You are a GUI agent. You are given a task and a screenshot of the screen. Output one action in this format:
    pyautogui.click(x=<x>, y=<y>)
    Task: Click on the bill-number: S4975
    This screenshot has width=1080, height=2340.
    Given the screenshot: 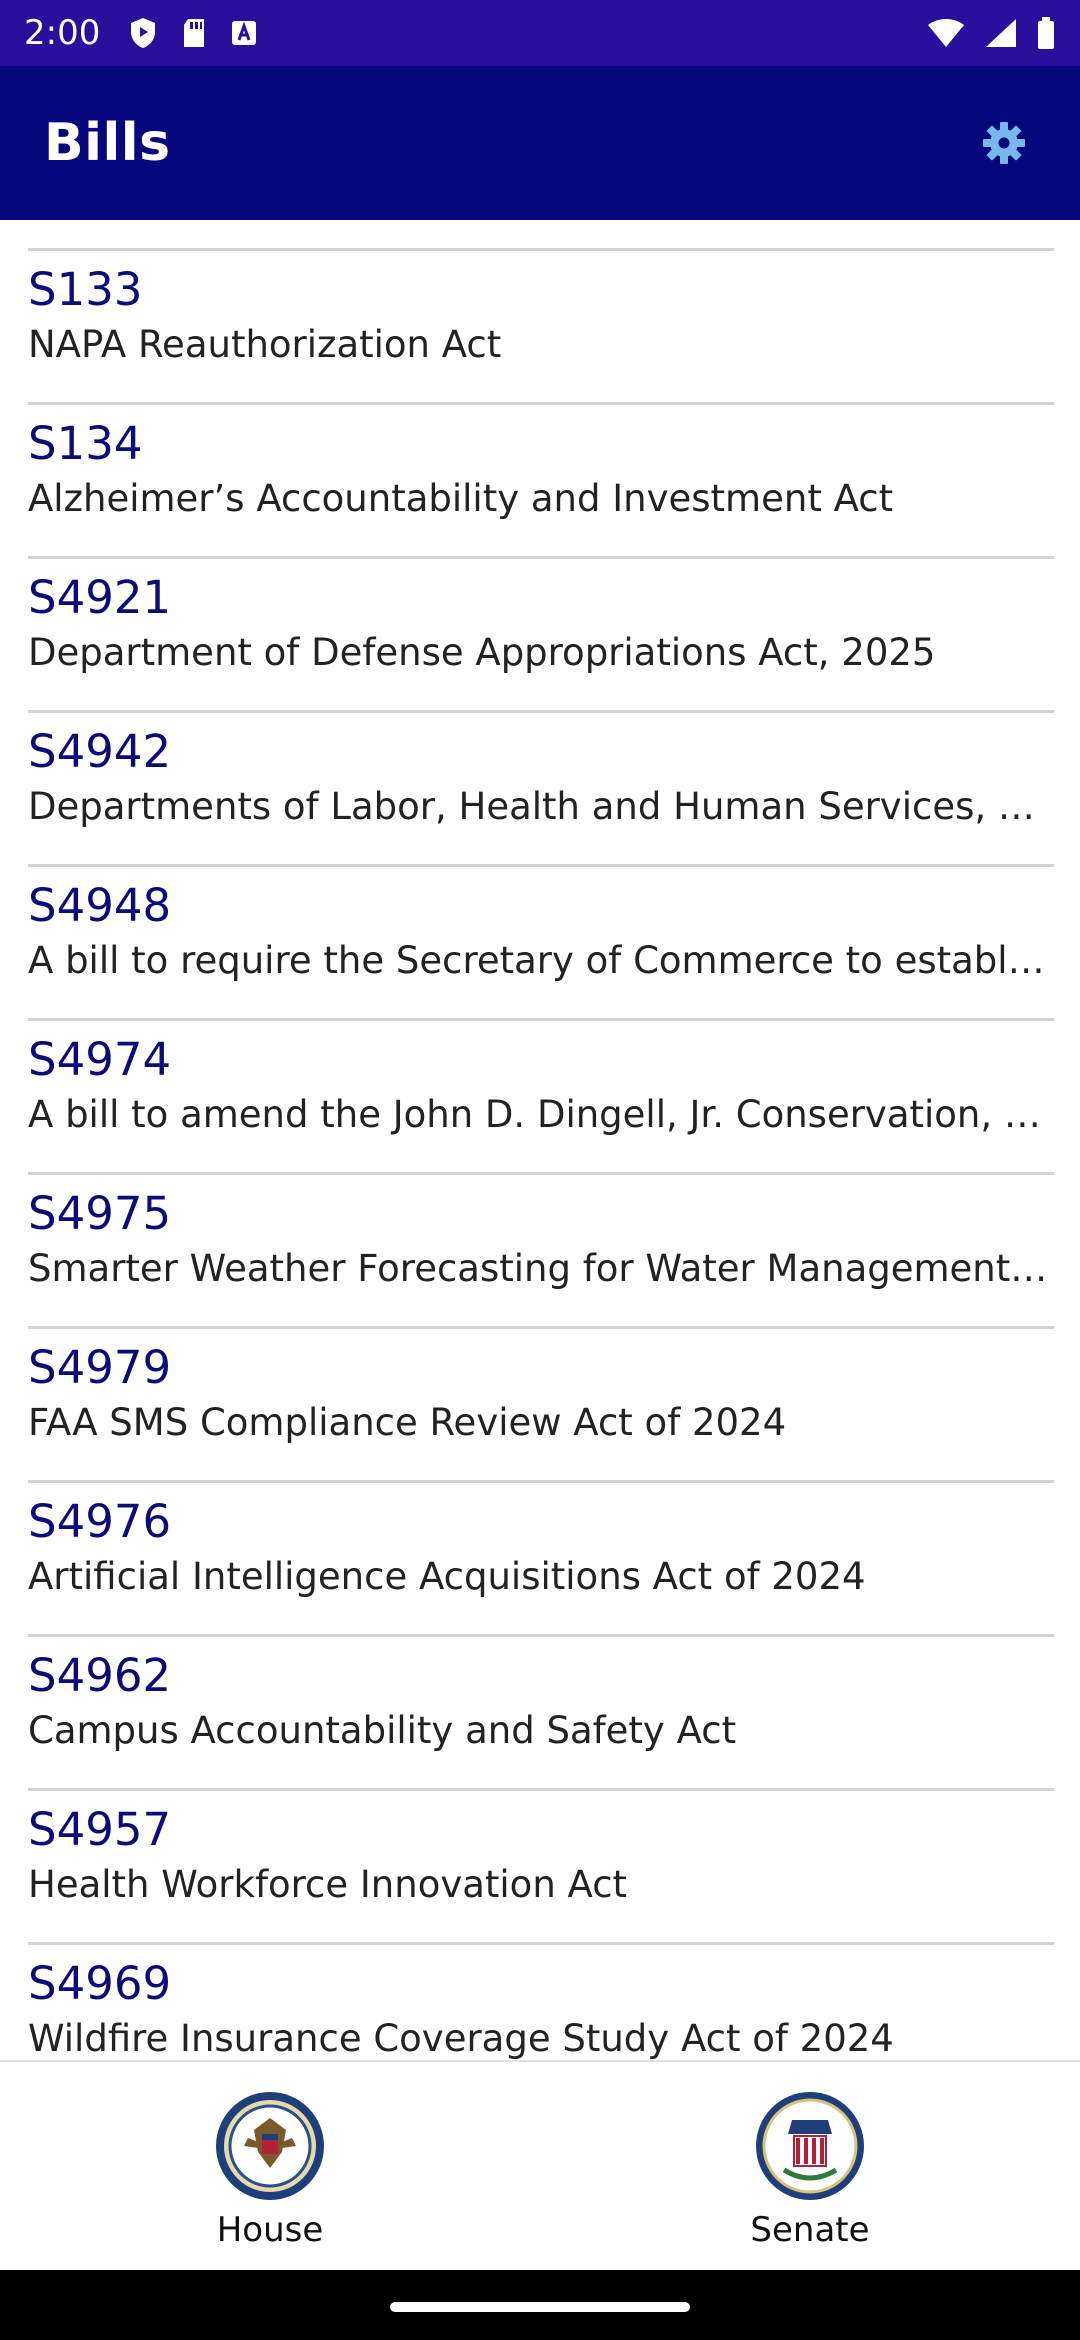 What is the action you would take?
    pyautogui.click(x=100, y=1213)
    